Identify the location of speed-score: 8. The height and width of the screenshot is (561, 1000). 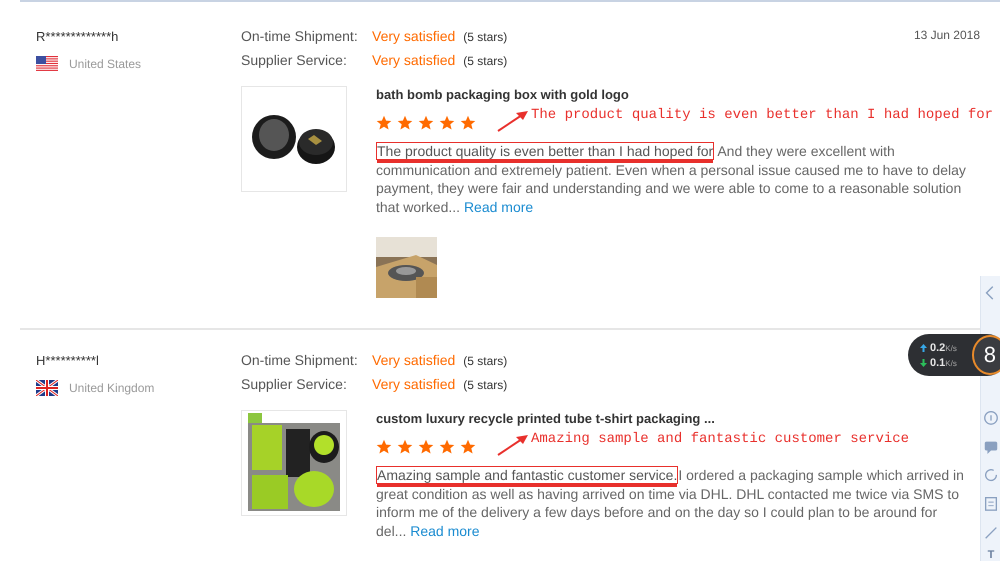
(986, 355).